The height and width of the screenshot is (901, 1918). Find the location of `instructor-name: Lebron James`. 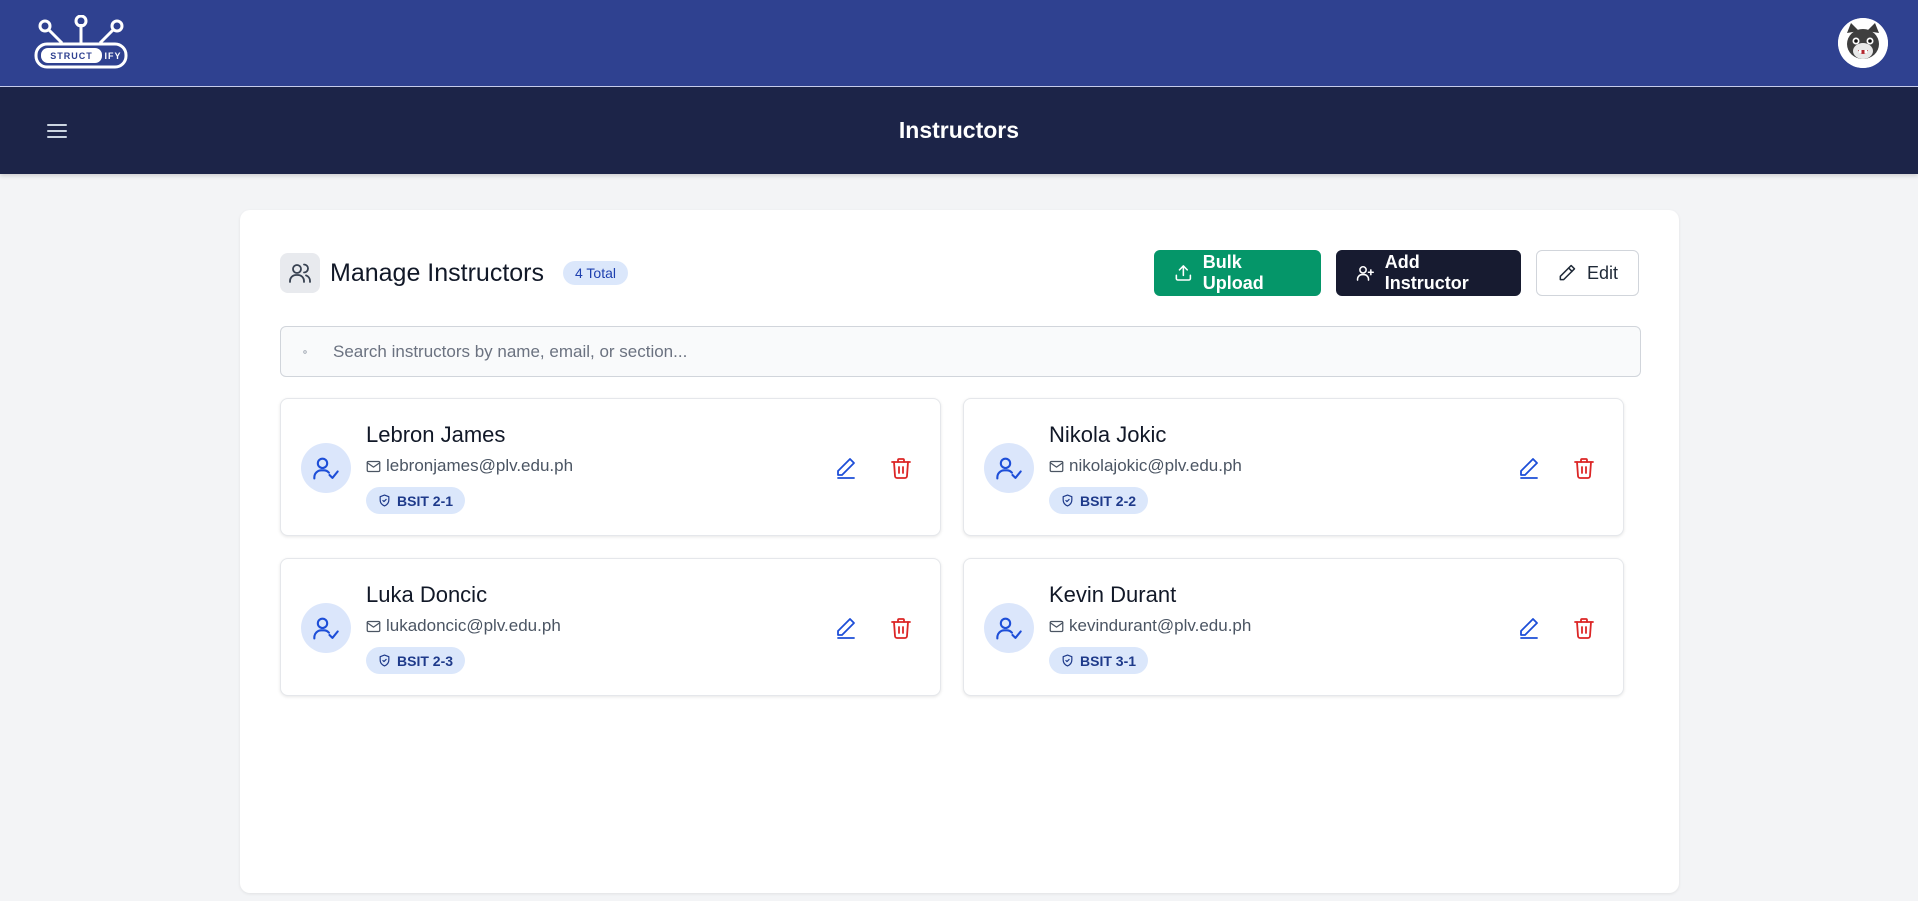

instructor-name: Lebron James is located at coordinates (436, 434).